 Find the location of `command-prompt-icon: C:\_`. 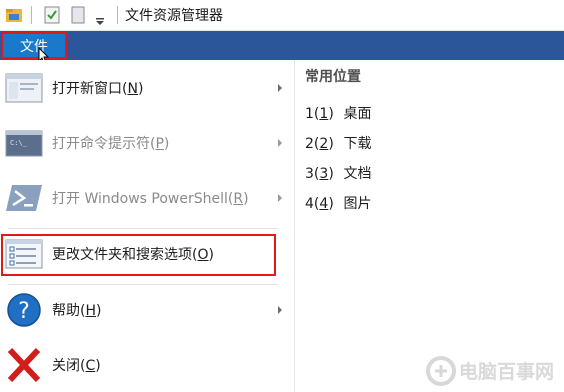

command-prompt-icon: C:\_ is located at coordinates (24, 143).